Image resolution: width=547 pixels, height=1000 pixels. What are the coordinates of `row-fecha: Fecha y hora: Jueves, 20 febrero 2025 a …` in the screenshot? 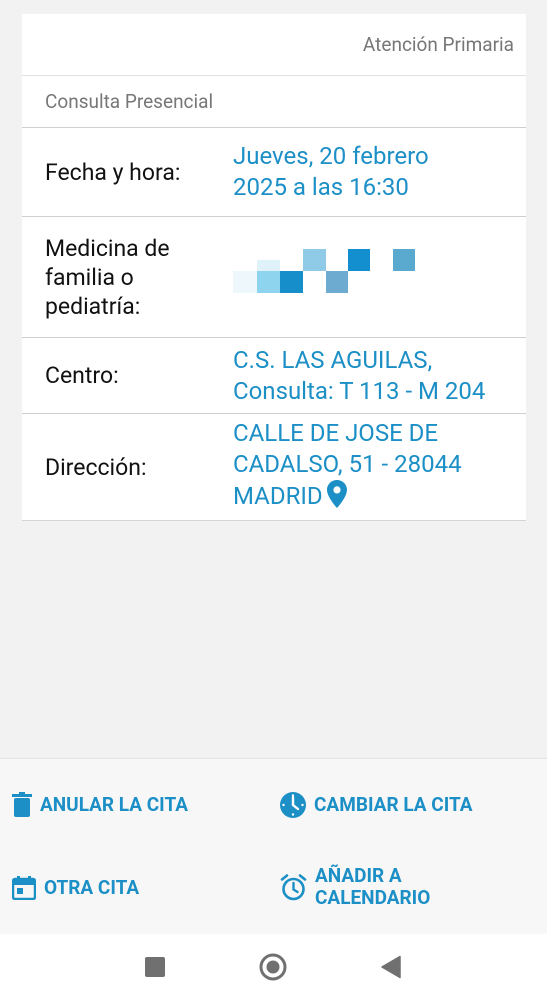 It's located at (274, 172).